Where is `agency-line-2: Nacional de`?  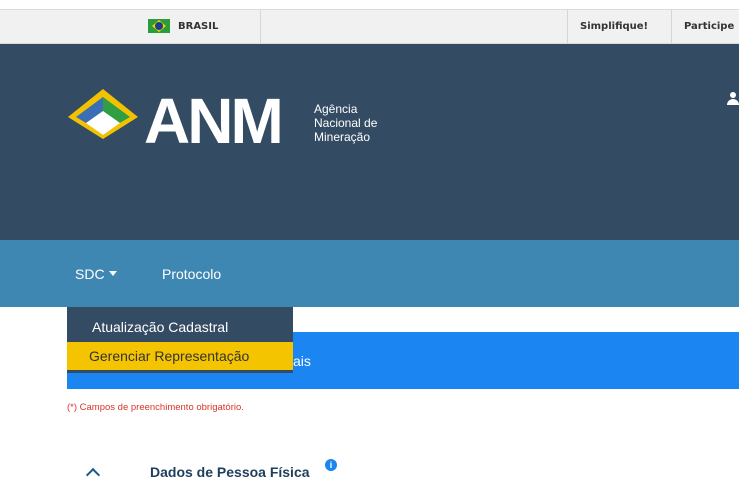
agency-line-2: Nacional de is located at coordinates (346, 123).